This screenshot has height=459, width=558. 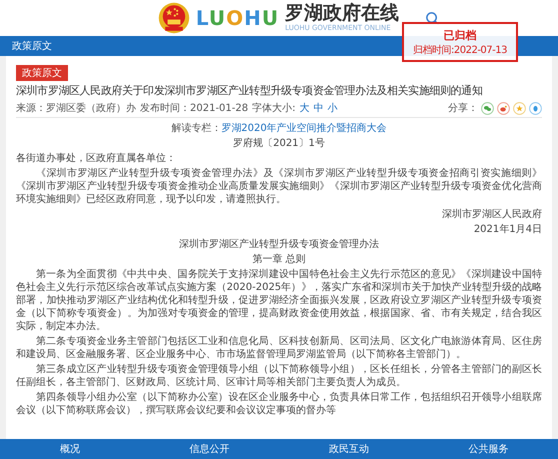 What do you see at coordinates (96, 158) in the screenshot?
I see `body-text: 各街道办事处，区政府直属各单位：` at bounding box center [96, 158].